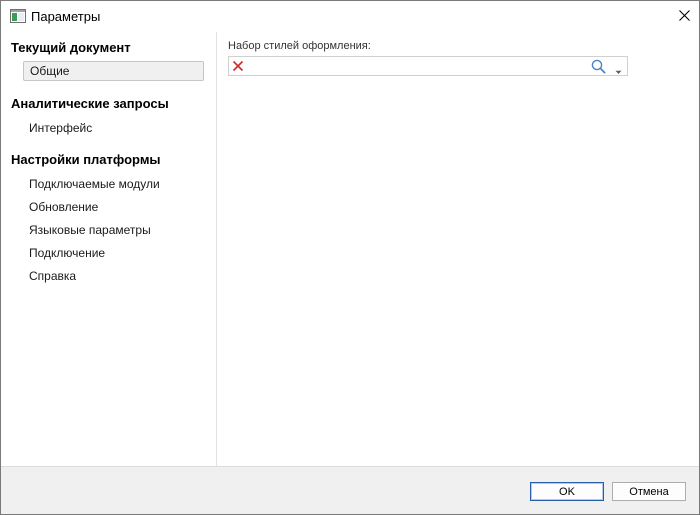  Describe the element at coordinates (113, 128) in the screenshot. I see `nav-item-interface: Интерфейс` at that location.